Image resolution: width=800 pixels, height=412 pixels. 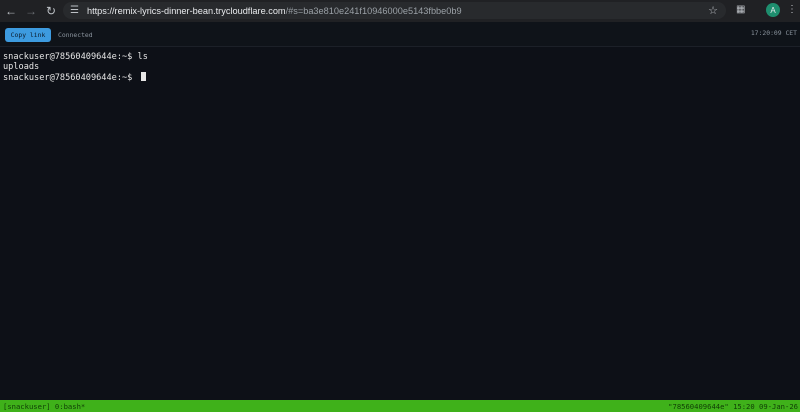 I want to click on connection-status: Connected, so click(x=75, y=35).